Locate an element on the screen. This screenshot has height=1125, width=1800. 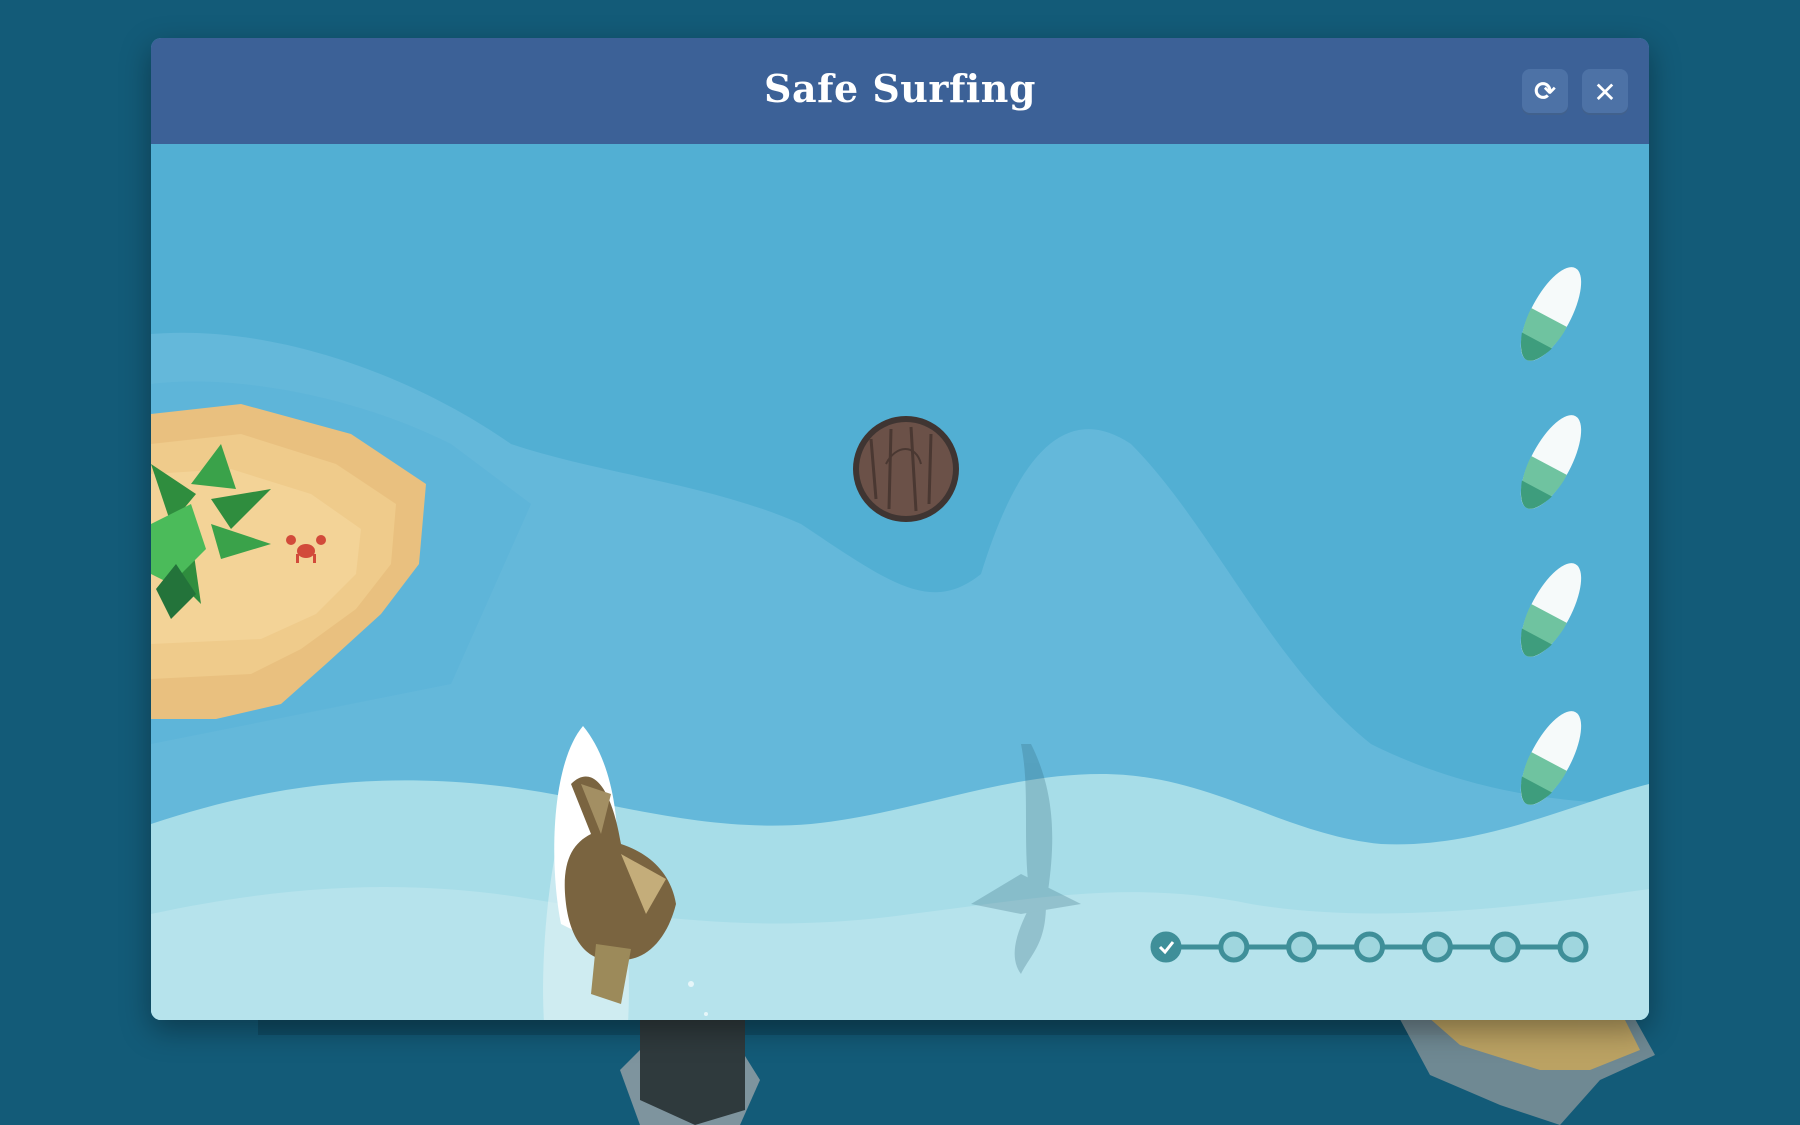
progress-step-complete is located at coordinates (1166, 947).